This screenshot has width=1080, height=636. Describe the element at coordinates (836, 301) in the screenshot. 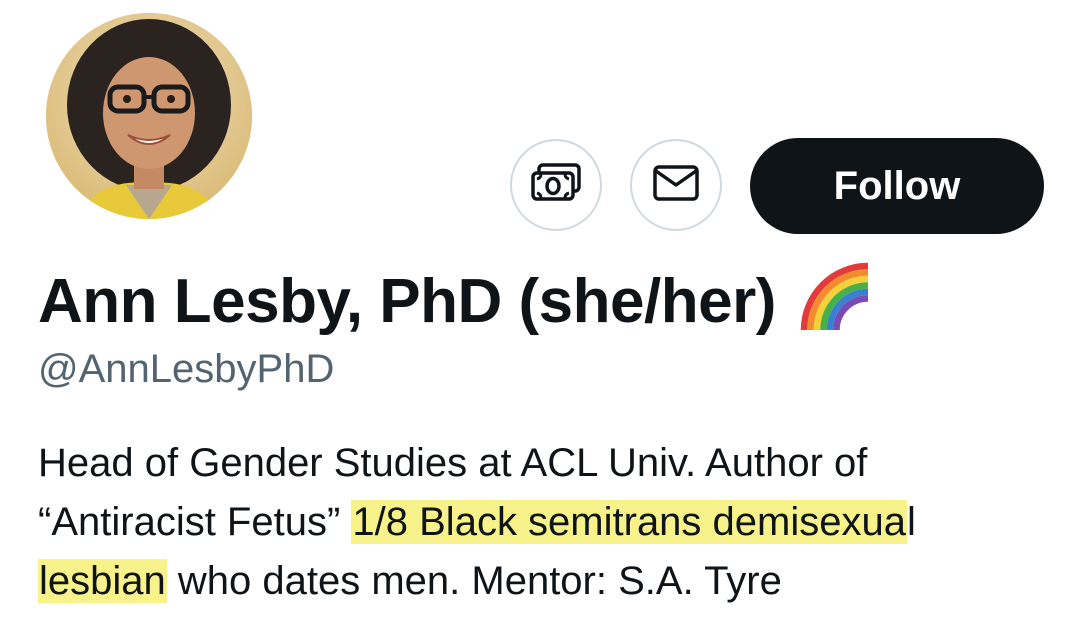

I see `rainbow-icon` at that location.